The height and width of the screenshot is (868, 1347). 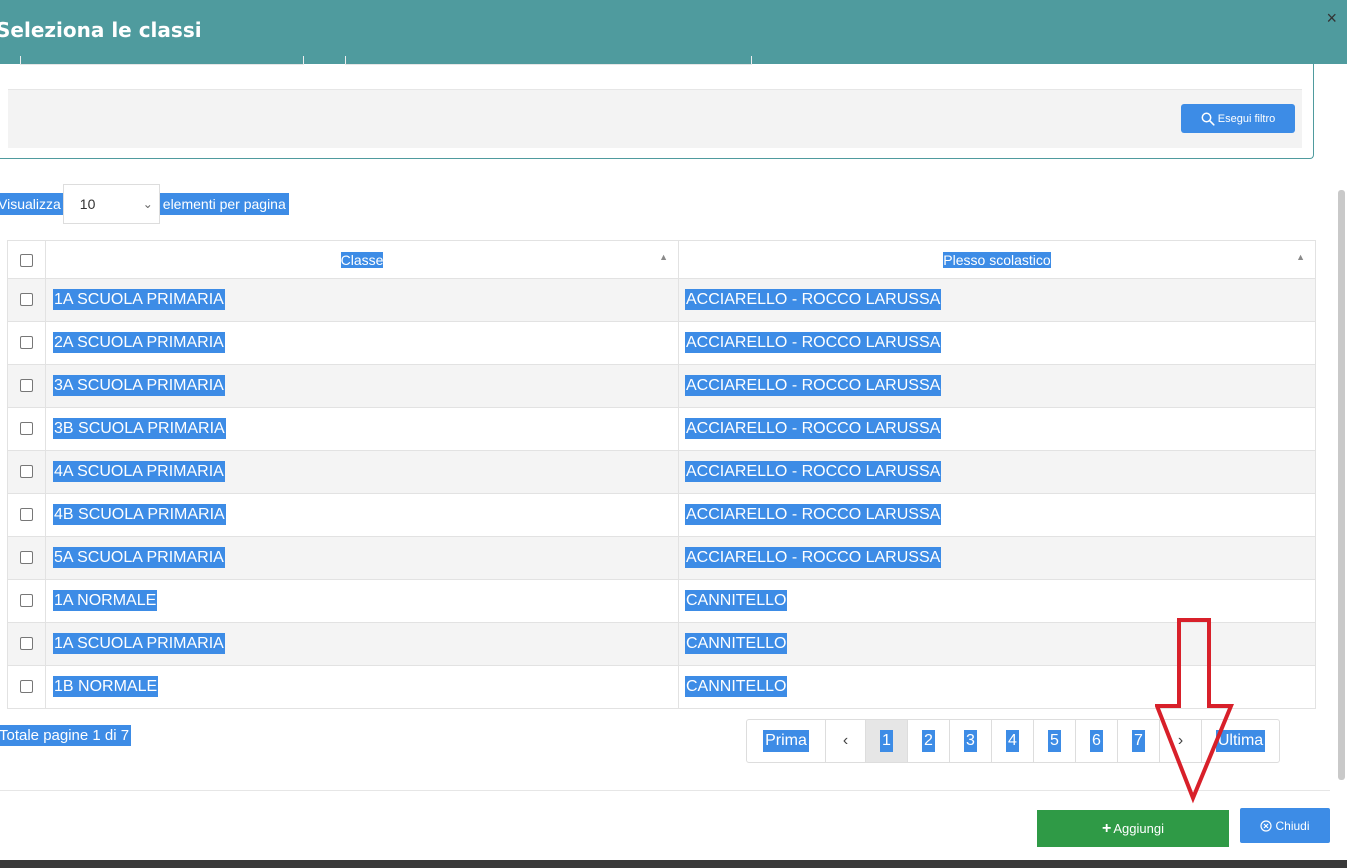 I want to click on page-5-button: 5, so click(x=1054, y=741).